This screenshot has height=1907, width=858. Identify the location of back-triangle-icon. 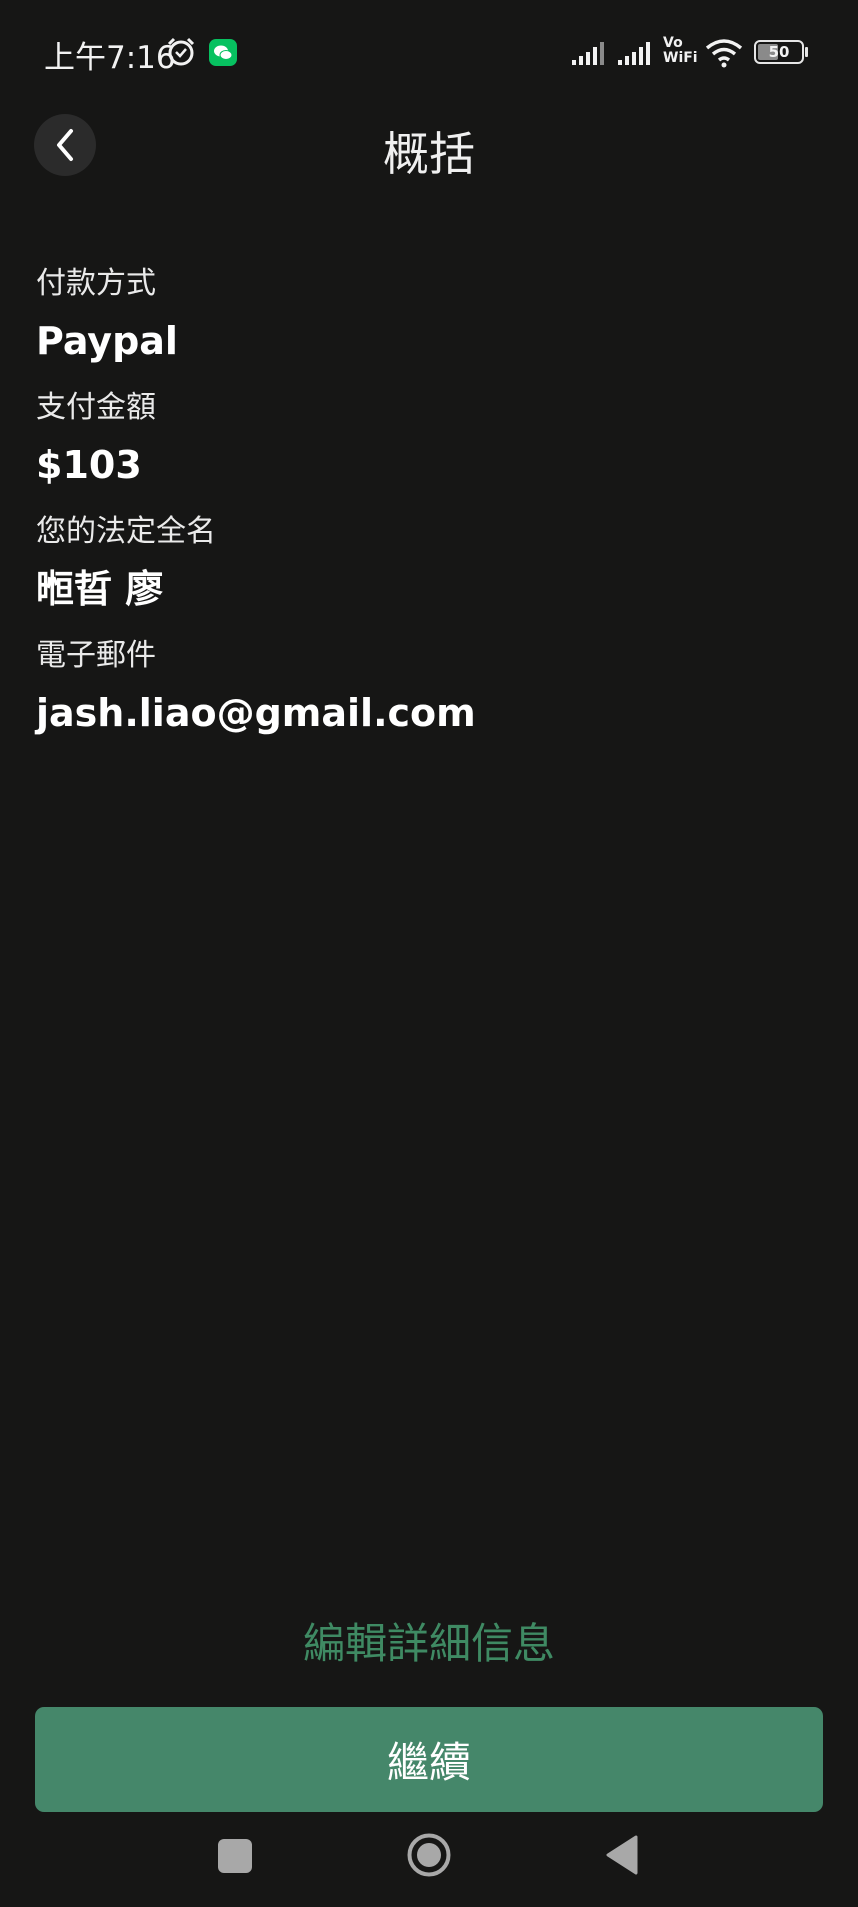
(622, 1855).